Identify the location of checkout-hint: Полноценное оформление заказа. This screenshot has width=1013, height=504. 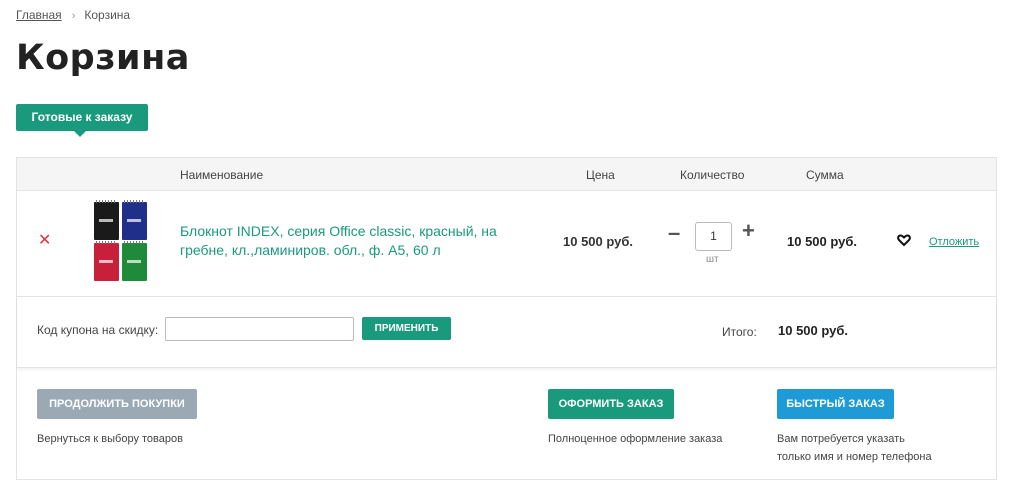
(635, 439).